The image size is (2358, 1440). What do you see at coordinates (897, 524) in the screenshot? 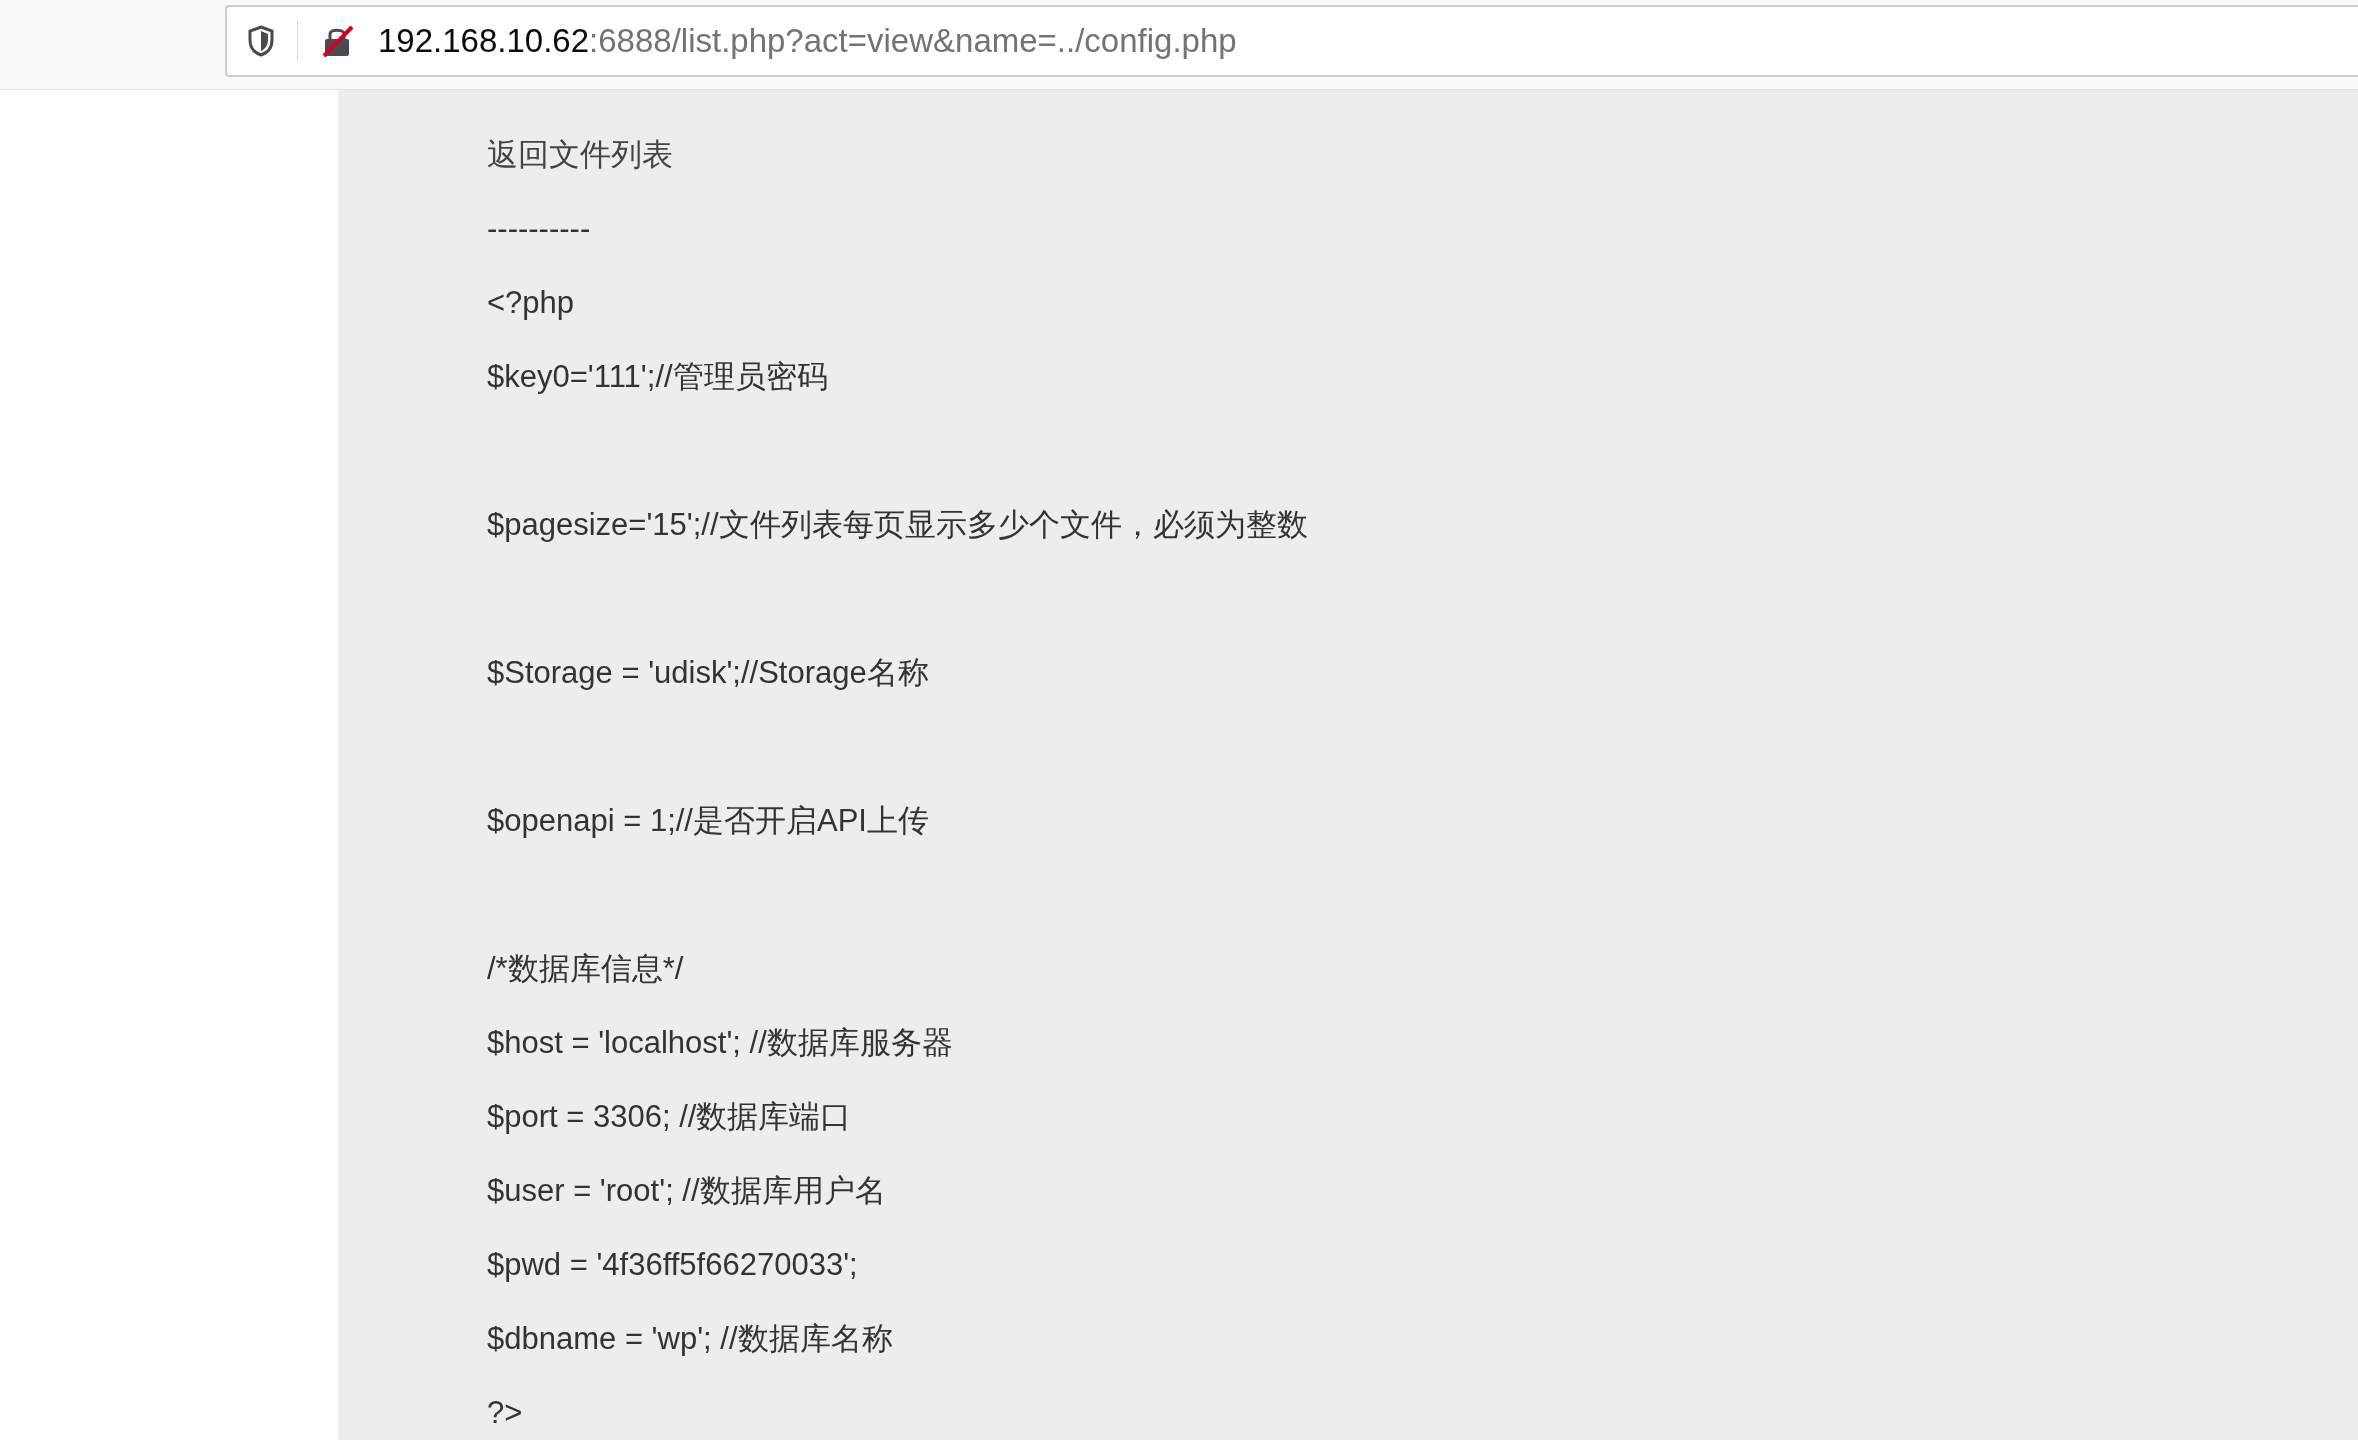
I see `code-line: $pagesize='15';//文件列表每页显示多少个文件，必须为整数` at bounding box center [897, 524].